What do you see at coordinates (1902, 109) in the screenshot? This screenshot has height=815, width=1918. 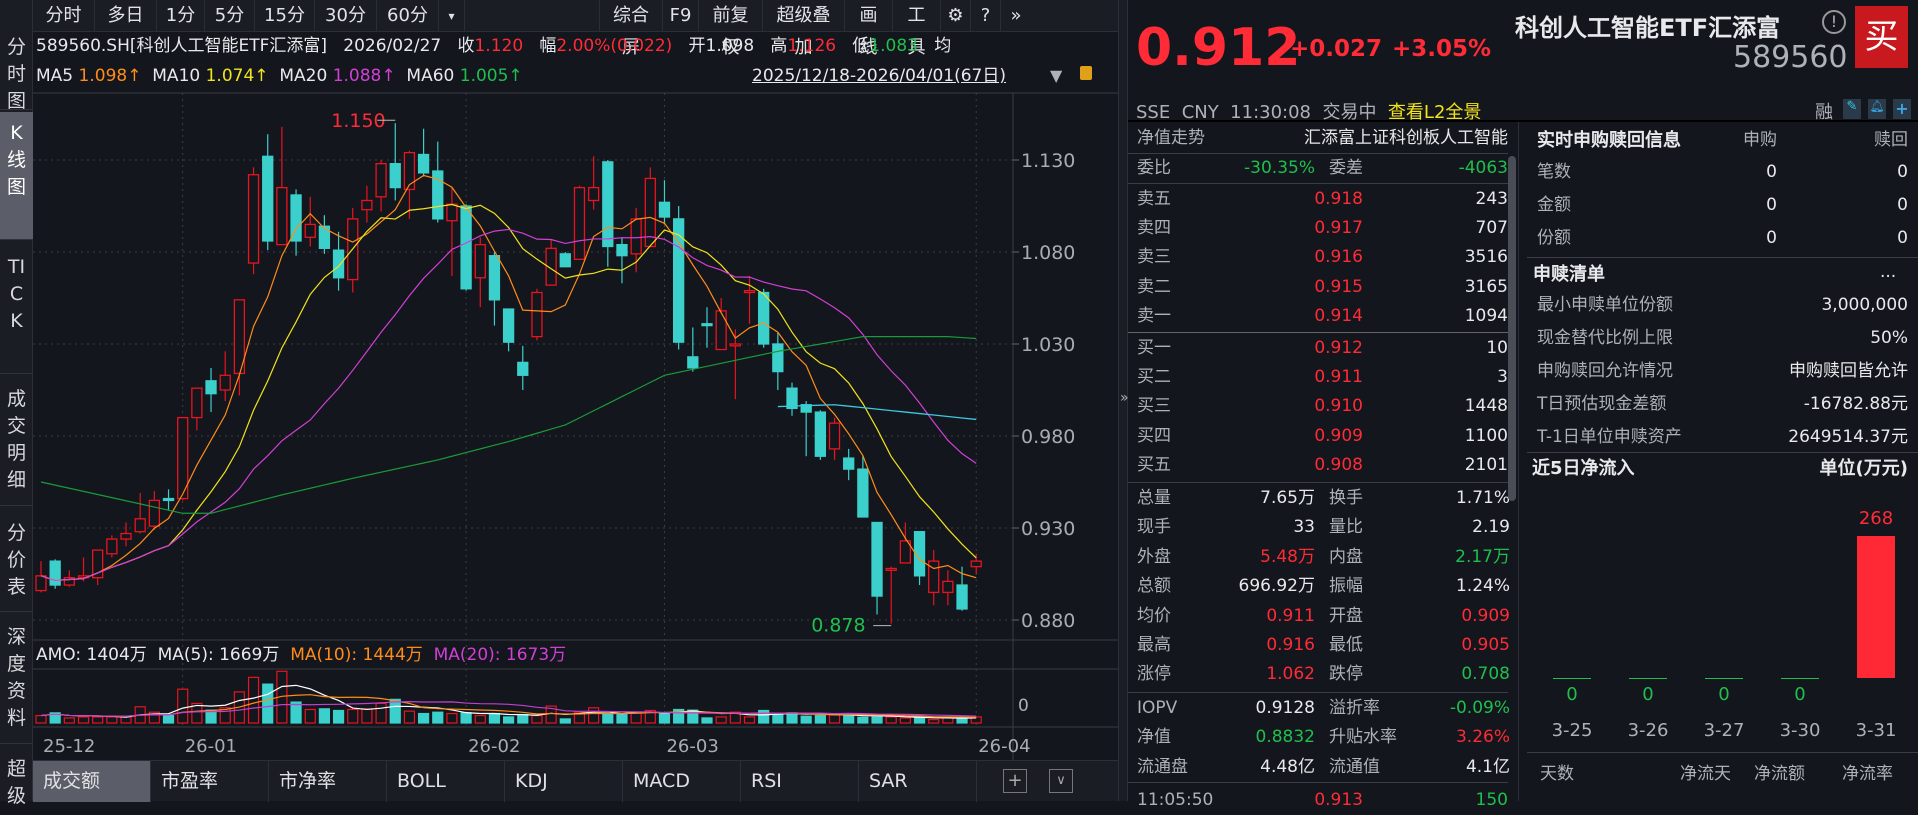 I see `plus-icon: +` at bounding box center [1902, 109].